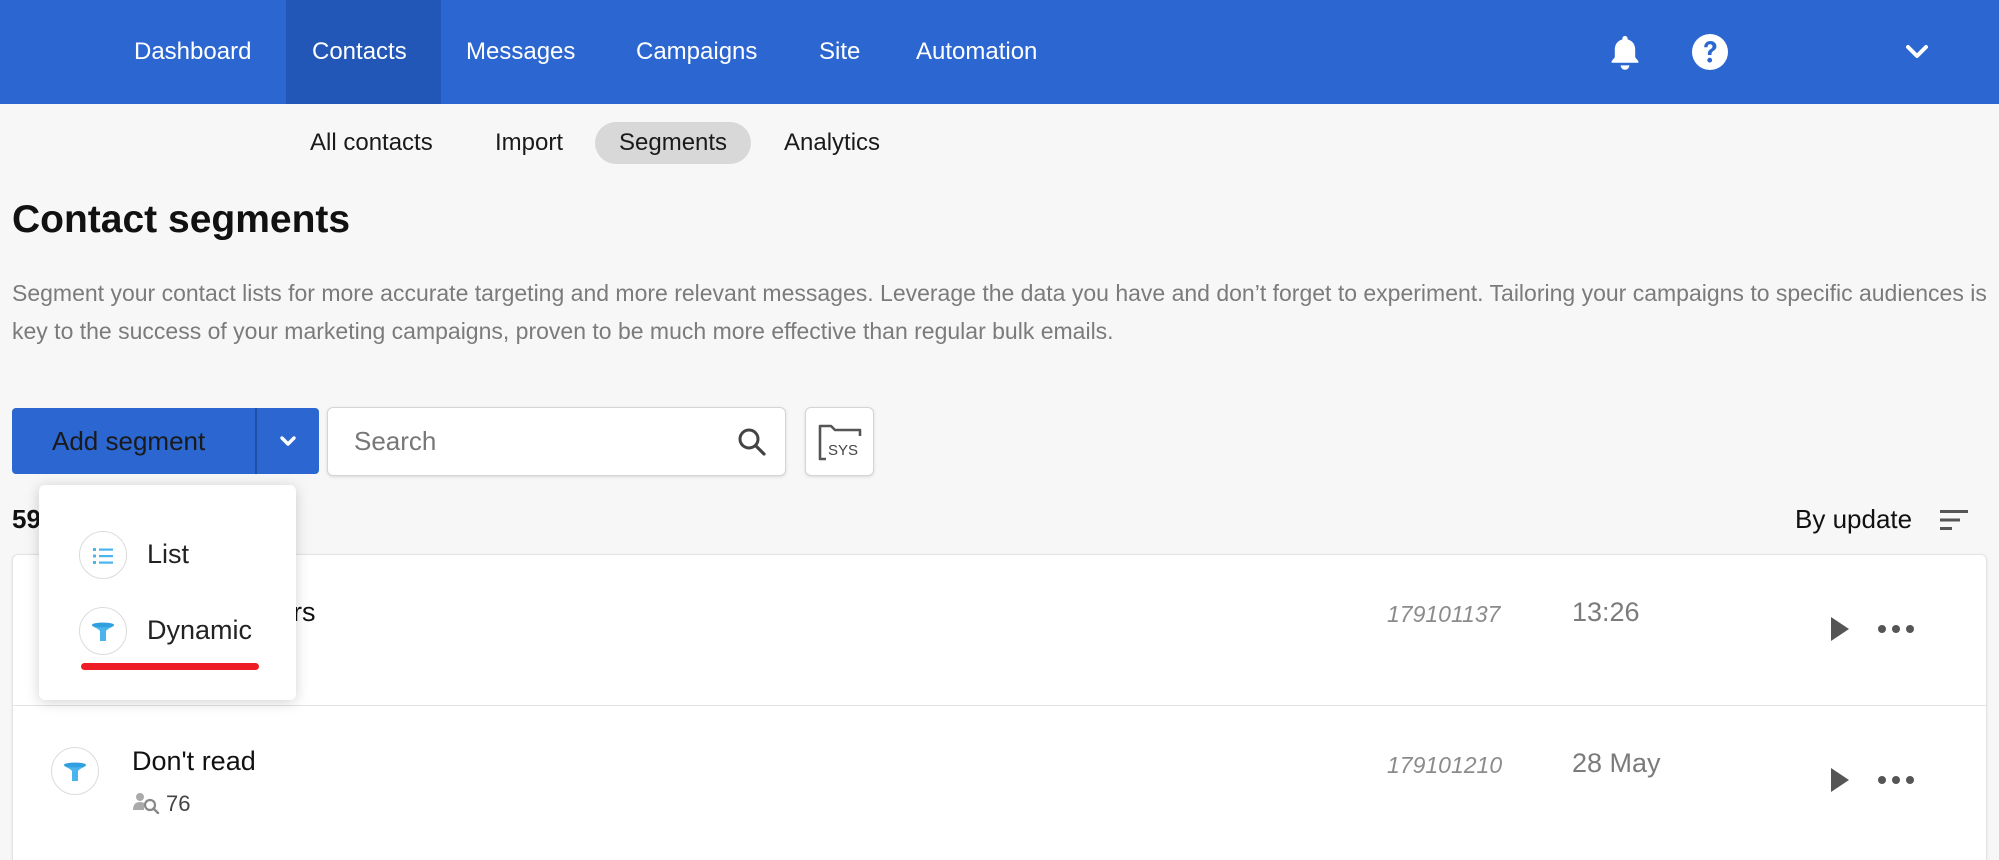 The width and height of the screenshot is (1999, 860). I want to click on dropdown-item-label: Dynamic, so click(200, 630).